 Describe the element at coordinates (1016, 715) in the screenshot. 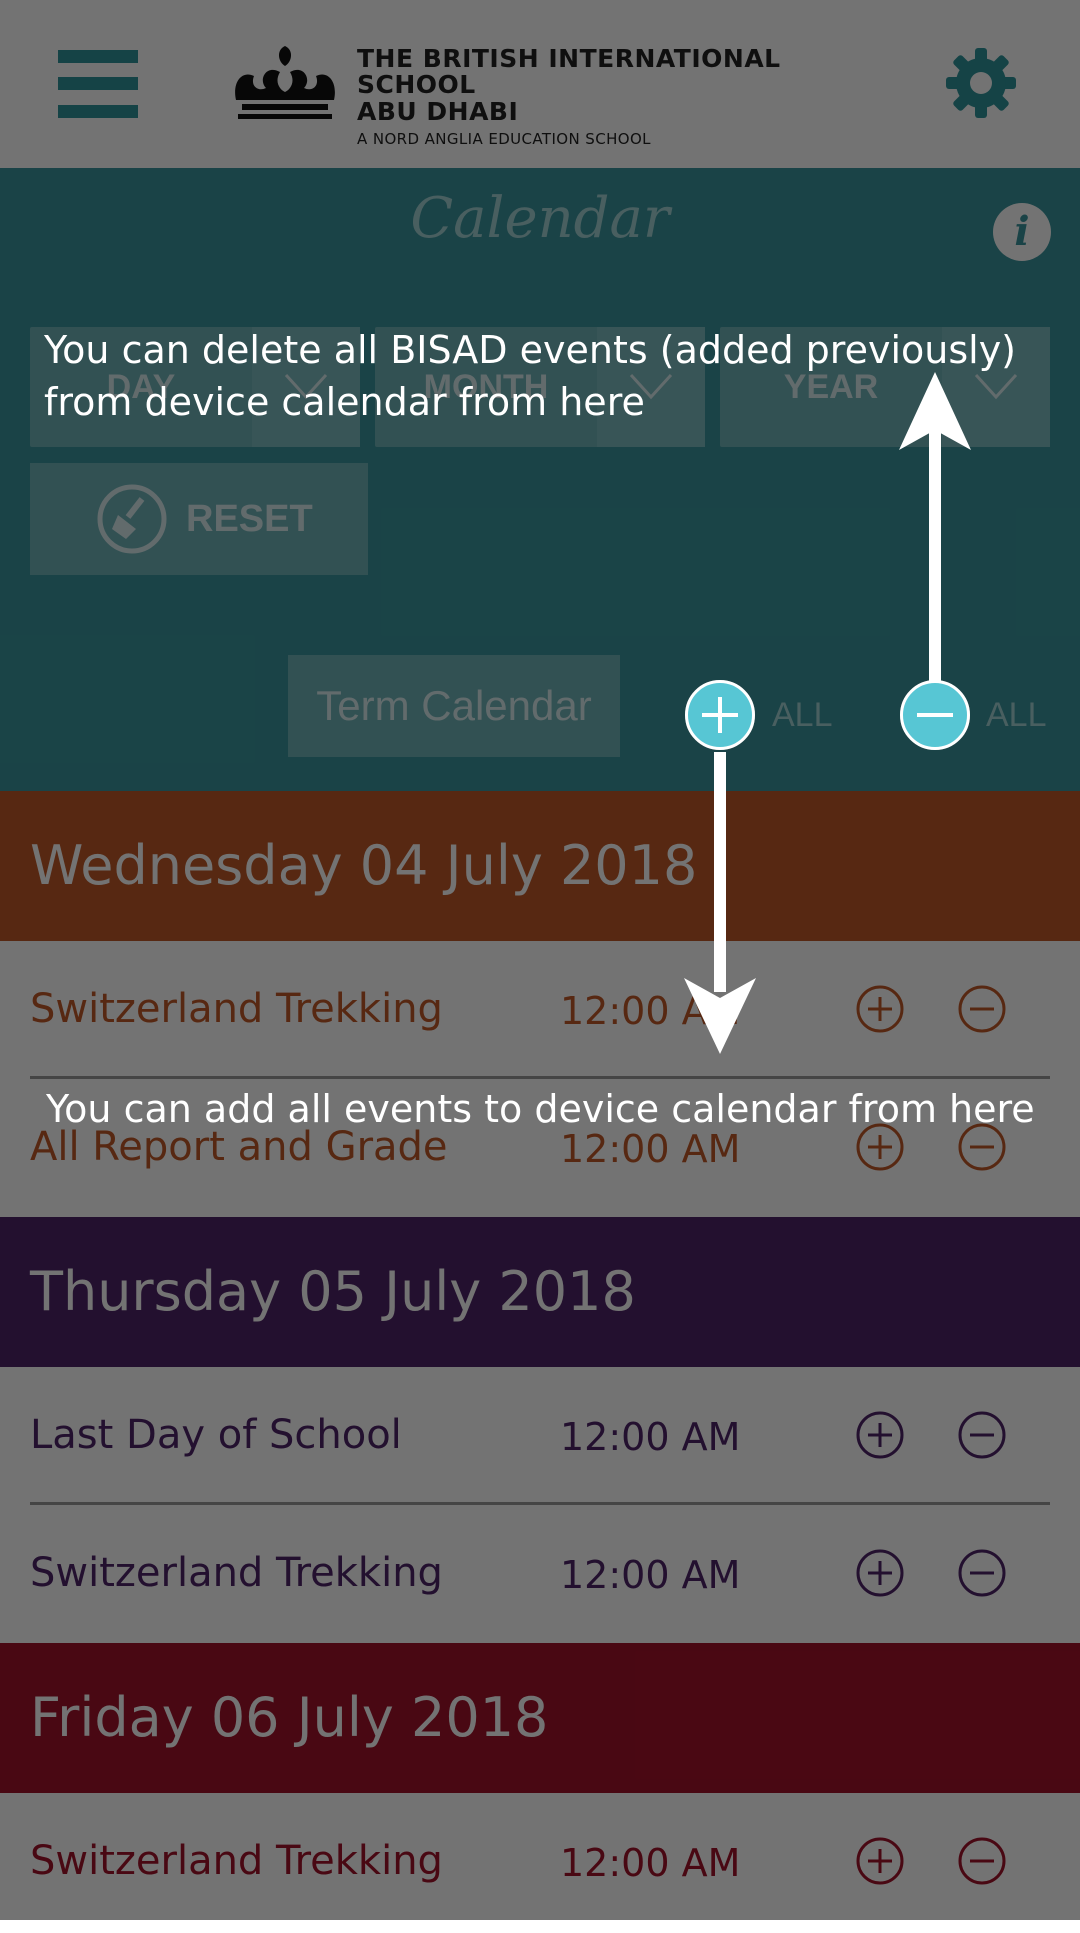

I see `remove-all-label: ALL` at that location.